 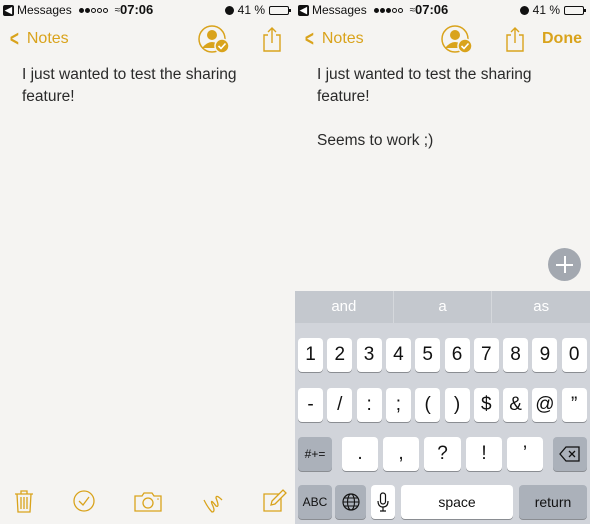 What do you see at coordinates (340, 405) in the screenshot?
I see `key: /` at bounding box center [340, 405].